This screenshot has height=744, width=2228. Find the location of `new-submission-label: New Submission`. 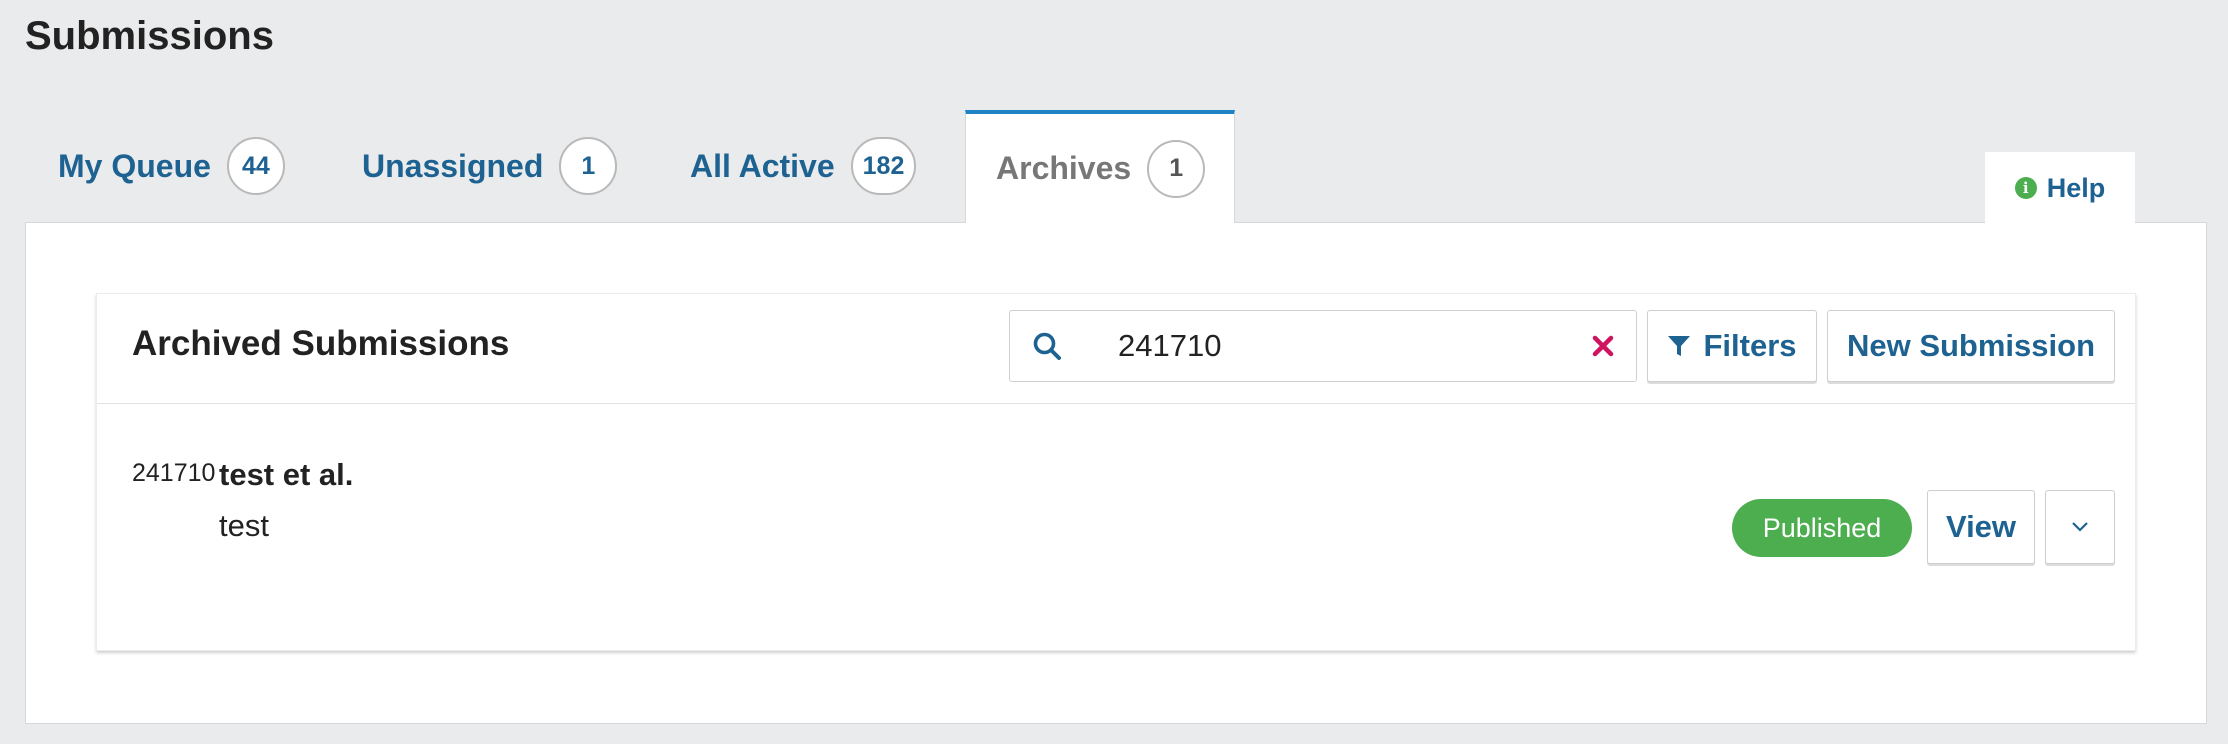

new-submission-label: New Submission is located at coordinates (1971, 345).